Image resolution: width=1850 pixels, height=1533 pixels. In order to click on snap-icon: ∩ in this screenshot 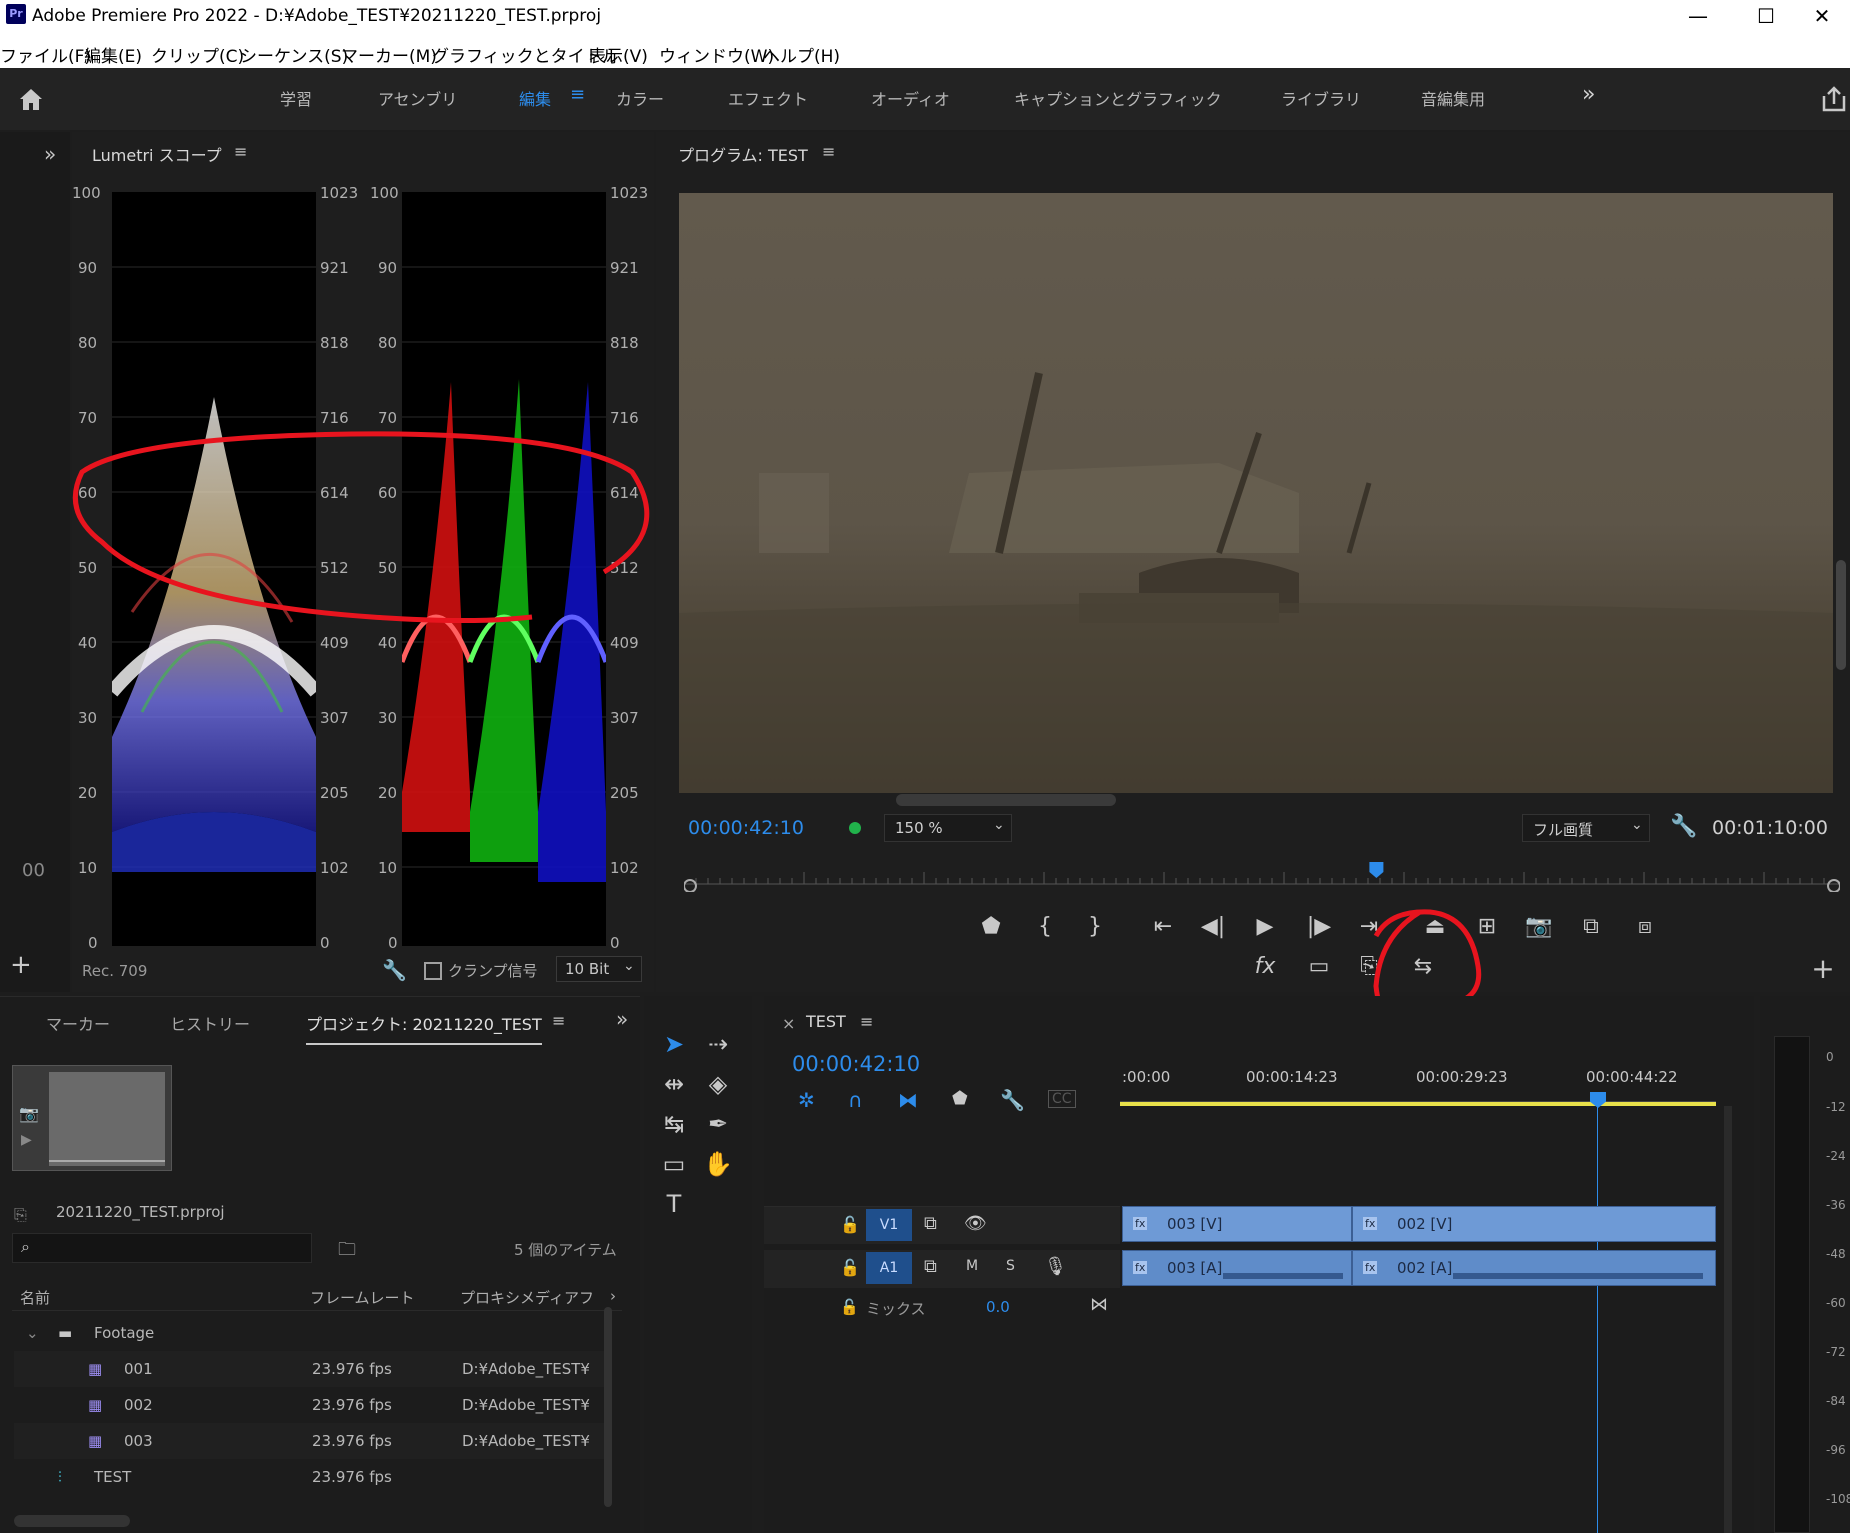, I will do `click(855, 1100)`.